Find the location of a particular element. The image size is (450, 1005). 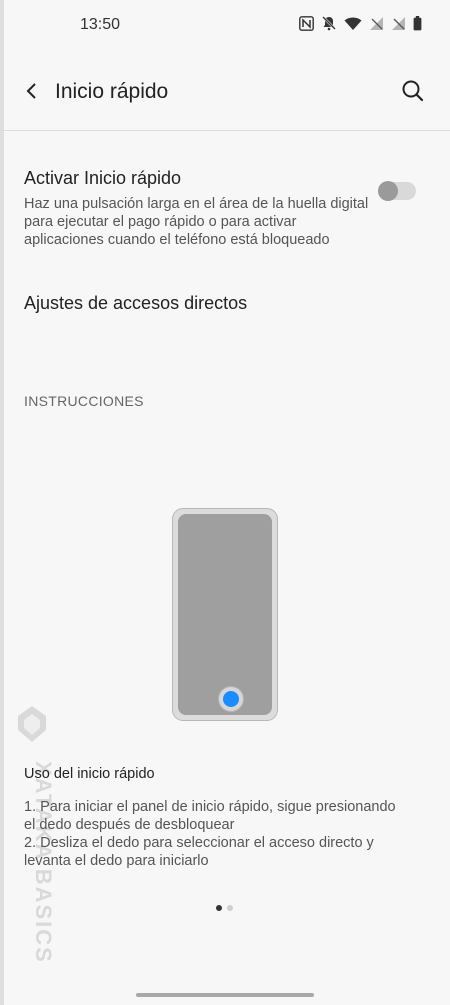

gesture-nav-handle is located at coordinates (225, 995).